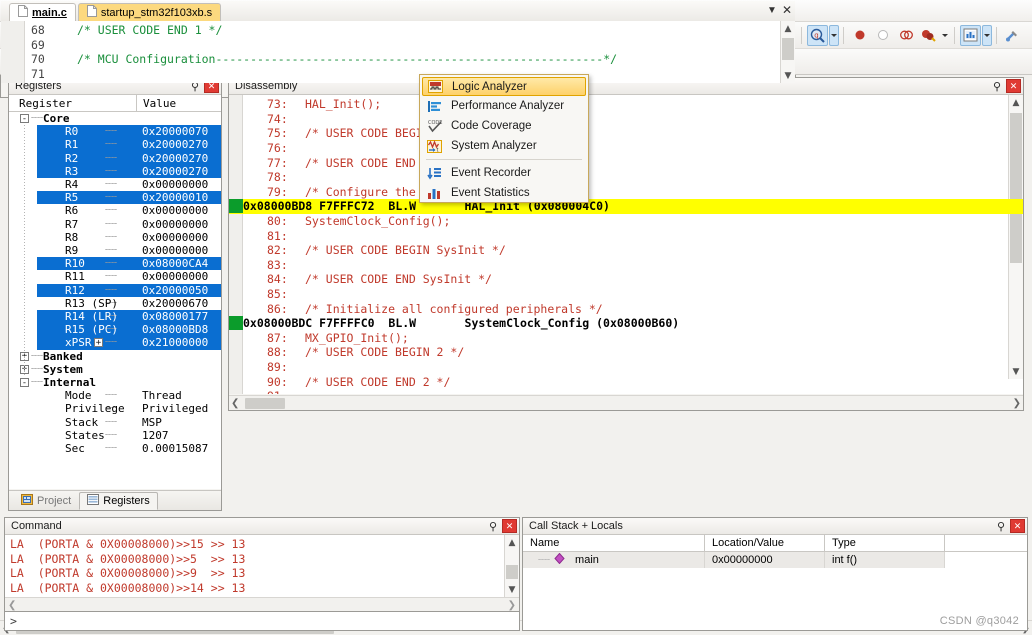 The image size is (1032, 635). Describe the element at coordinates (1012, 35) in the screenshot. I see `configure-wizard-icon` at that location.